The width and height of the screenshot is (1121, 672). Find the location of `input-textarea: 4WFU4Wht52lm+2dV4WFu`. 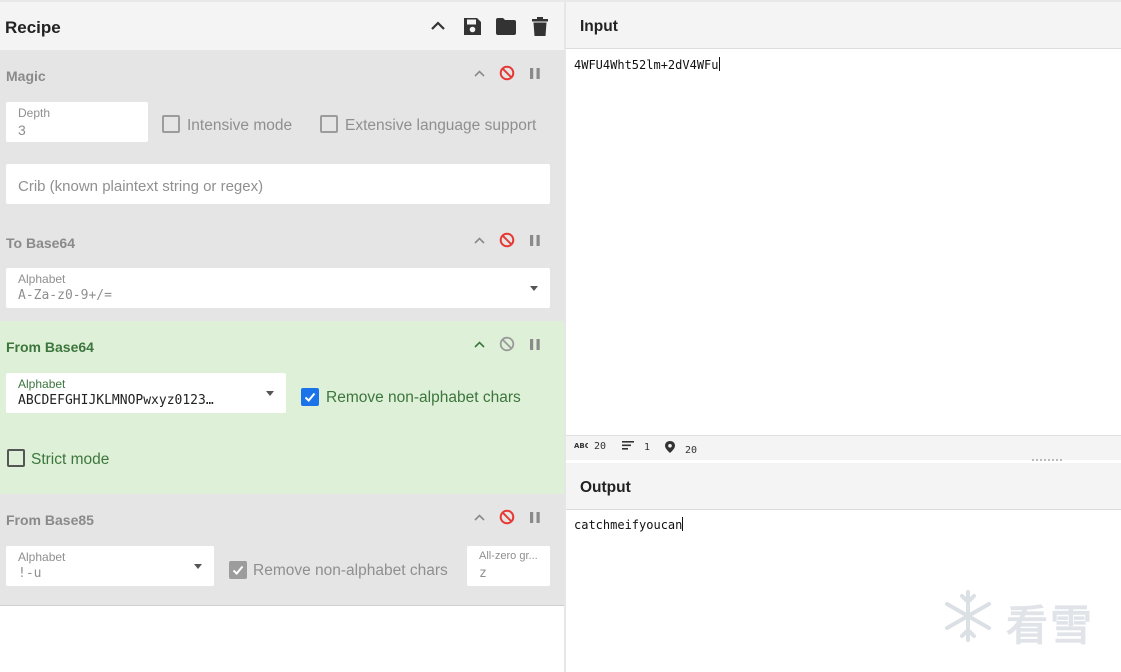

input-textarea: 4WFU4Wht52lm+2dV4WFu is located at coordinates (647, 64).